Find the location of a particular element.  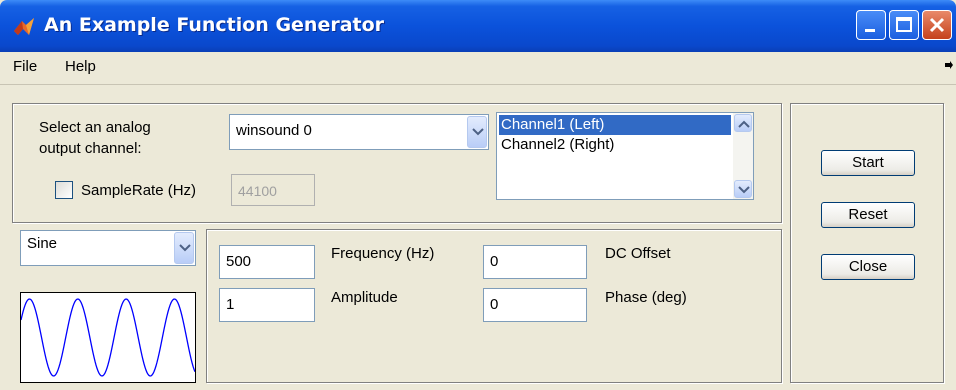

device-dropdown-button is located at coordinates (477, 132).